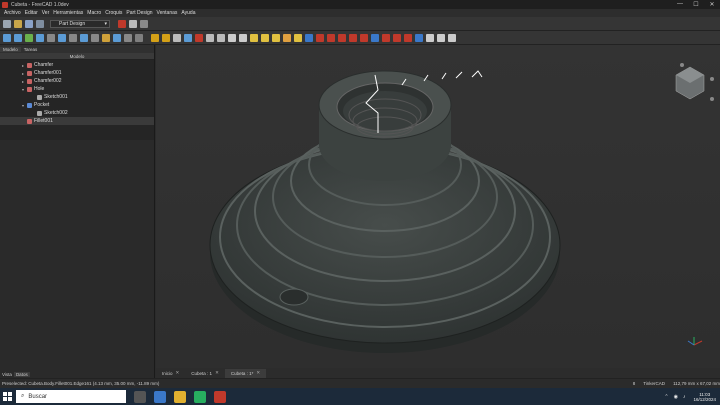 The width and height of the screenshot is (720, 405). I want to click on tree-item-chamfer001: ▸ Chamfer001, so click(77, 73).